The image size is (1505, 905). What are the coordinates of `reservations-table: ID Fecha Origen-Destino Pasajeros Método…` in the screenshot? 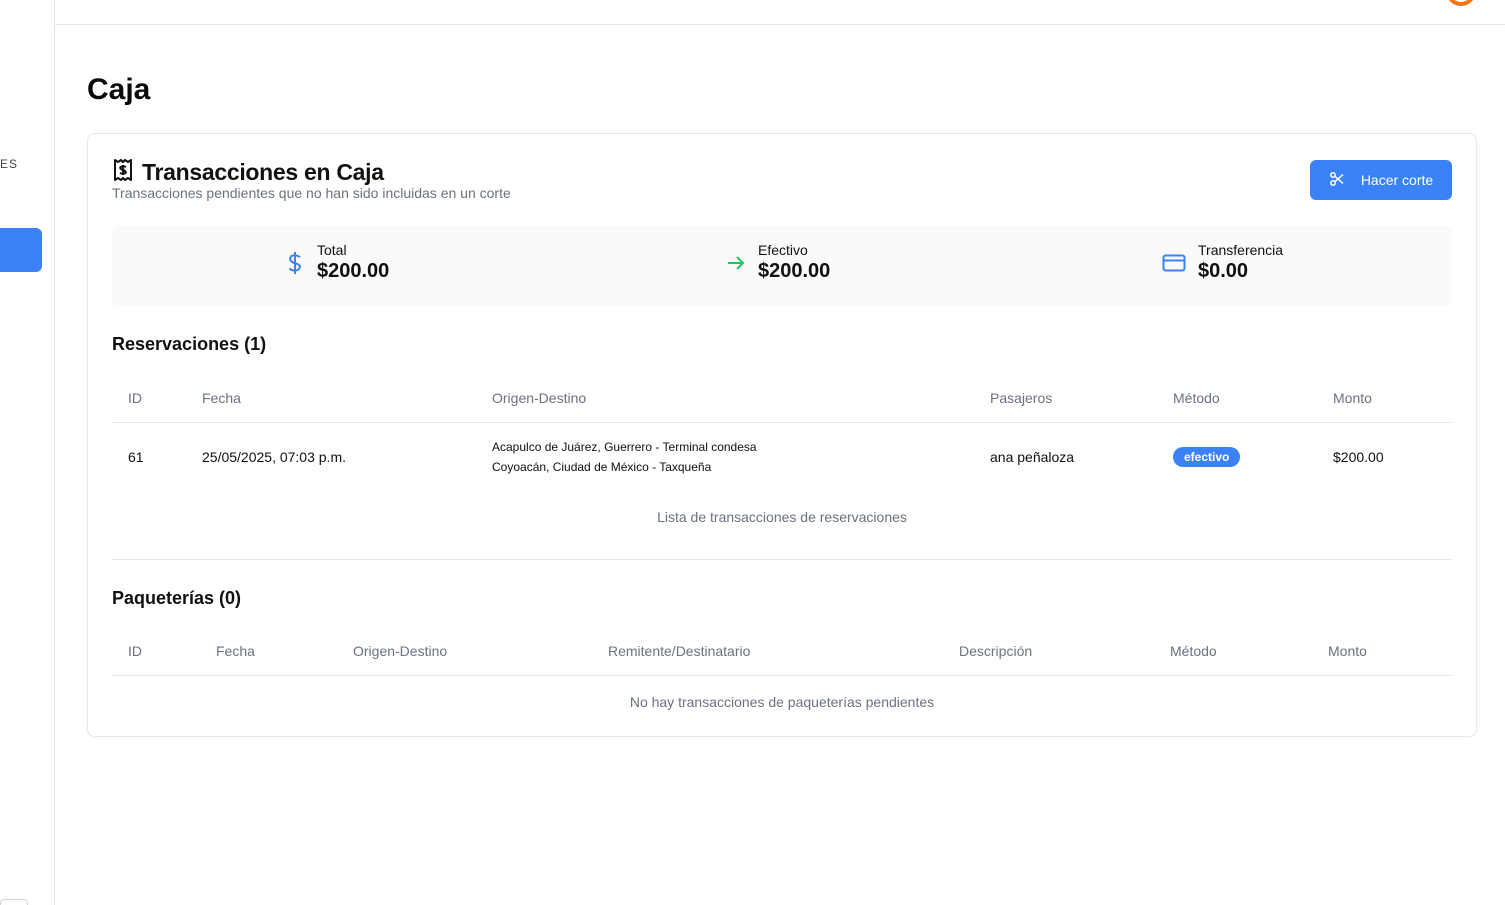 It's located at (782, 433).